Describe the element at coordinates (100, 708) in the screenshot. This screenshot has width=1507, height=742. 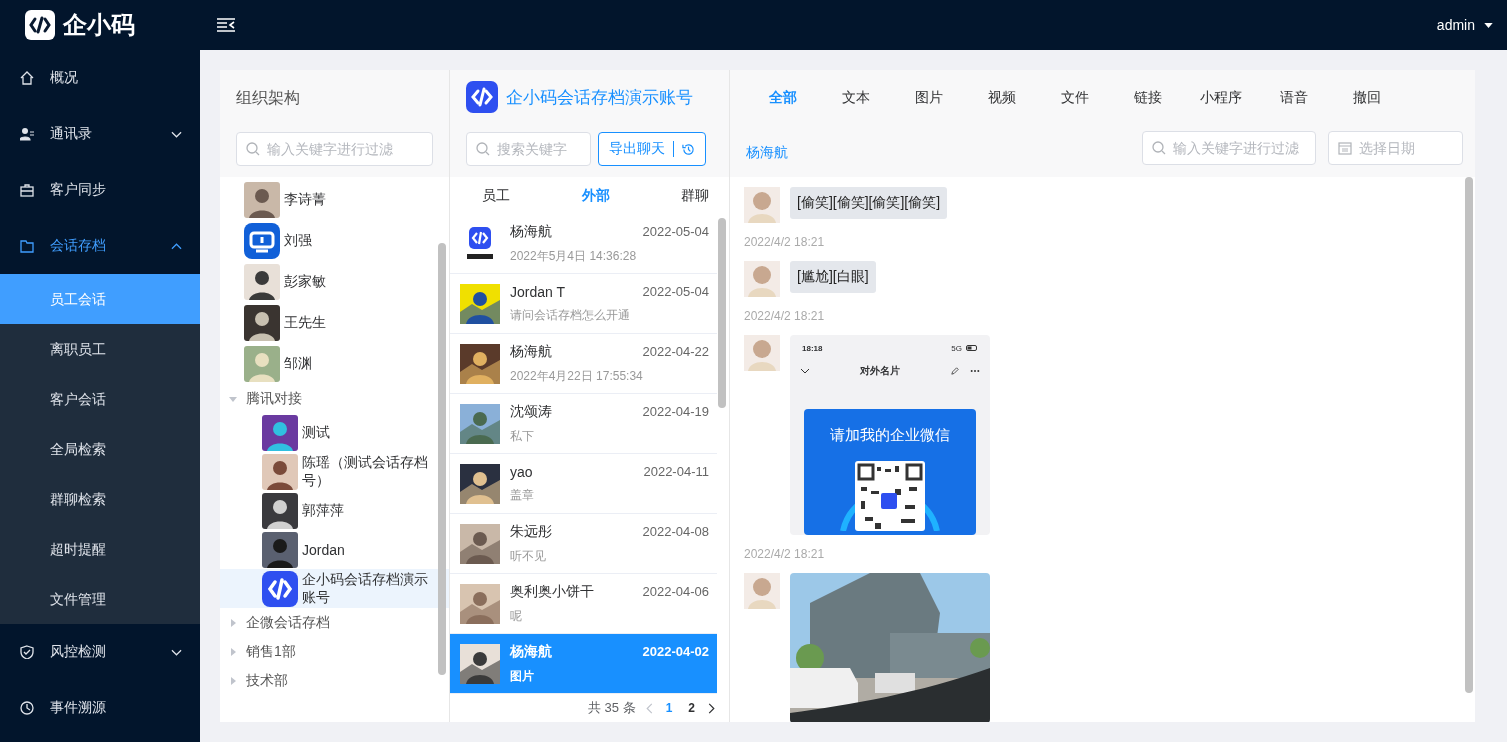
I see `menu-item: 事件溯源` at that location.